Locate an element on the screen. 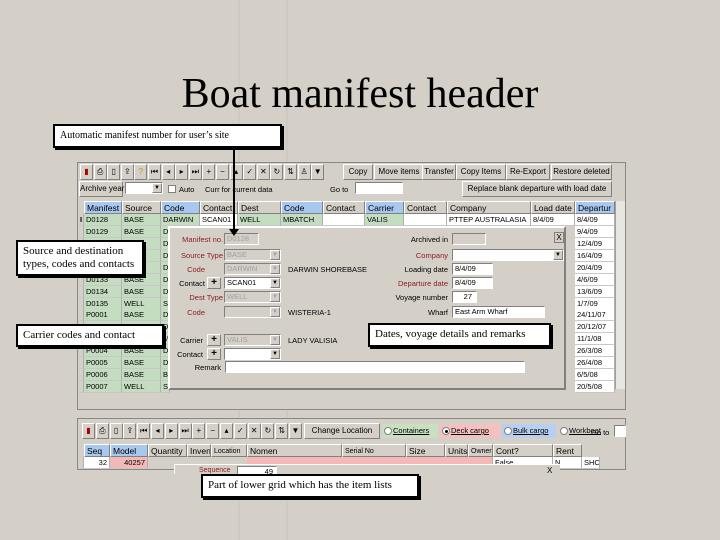 This screenshot has width=720, height=540. toolbar-button-move-items: Move items is located at coordinates (399, 172).